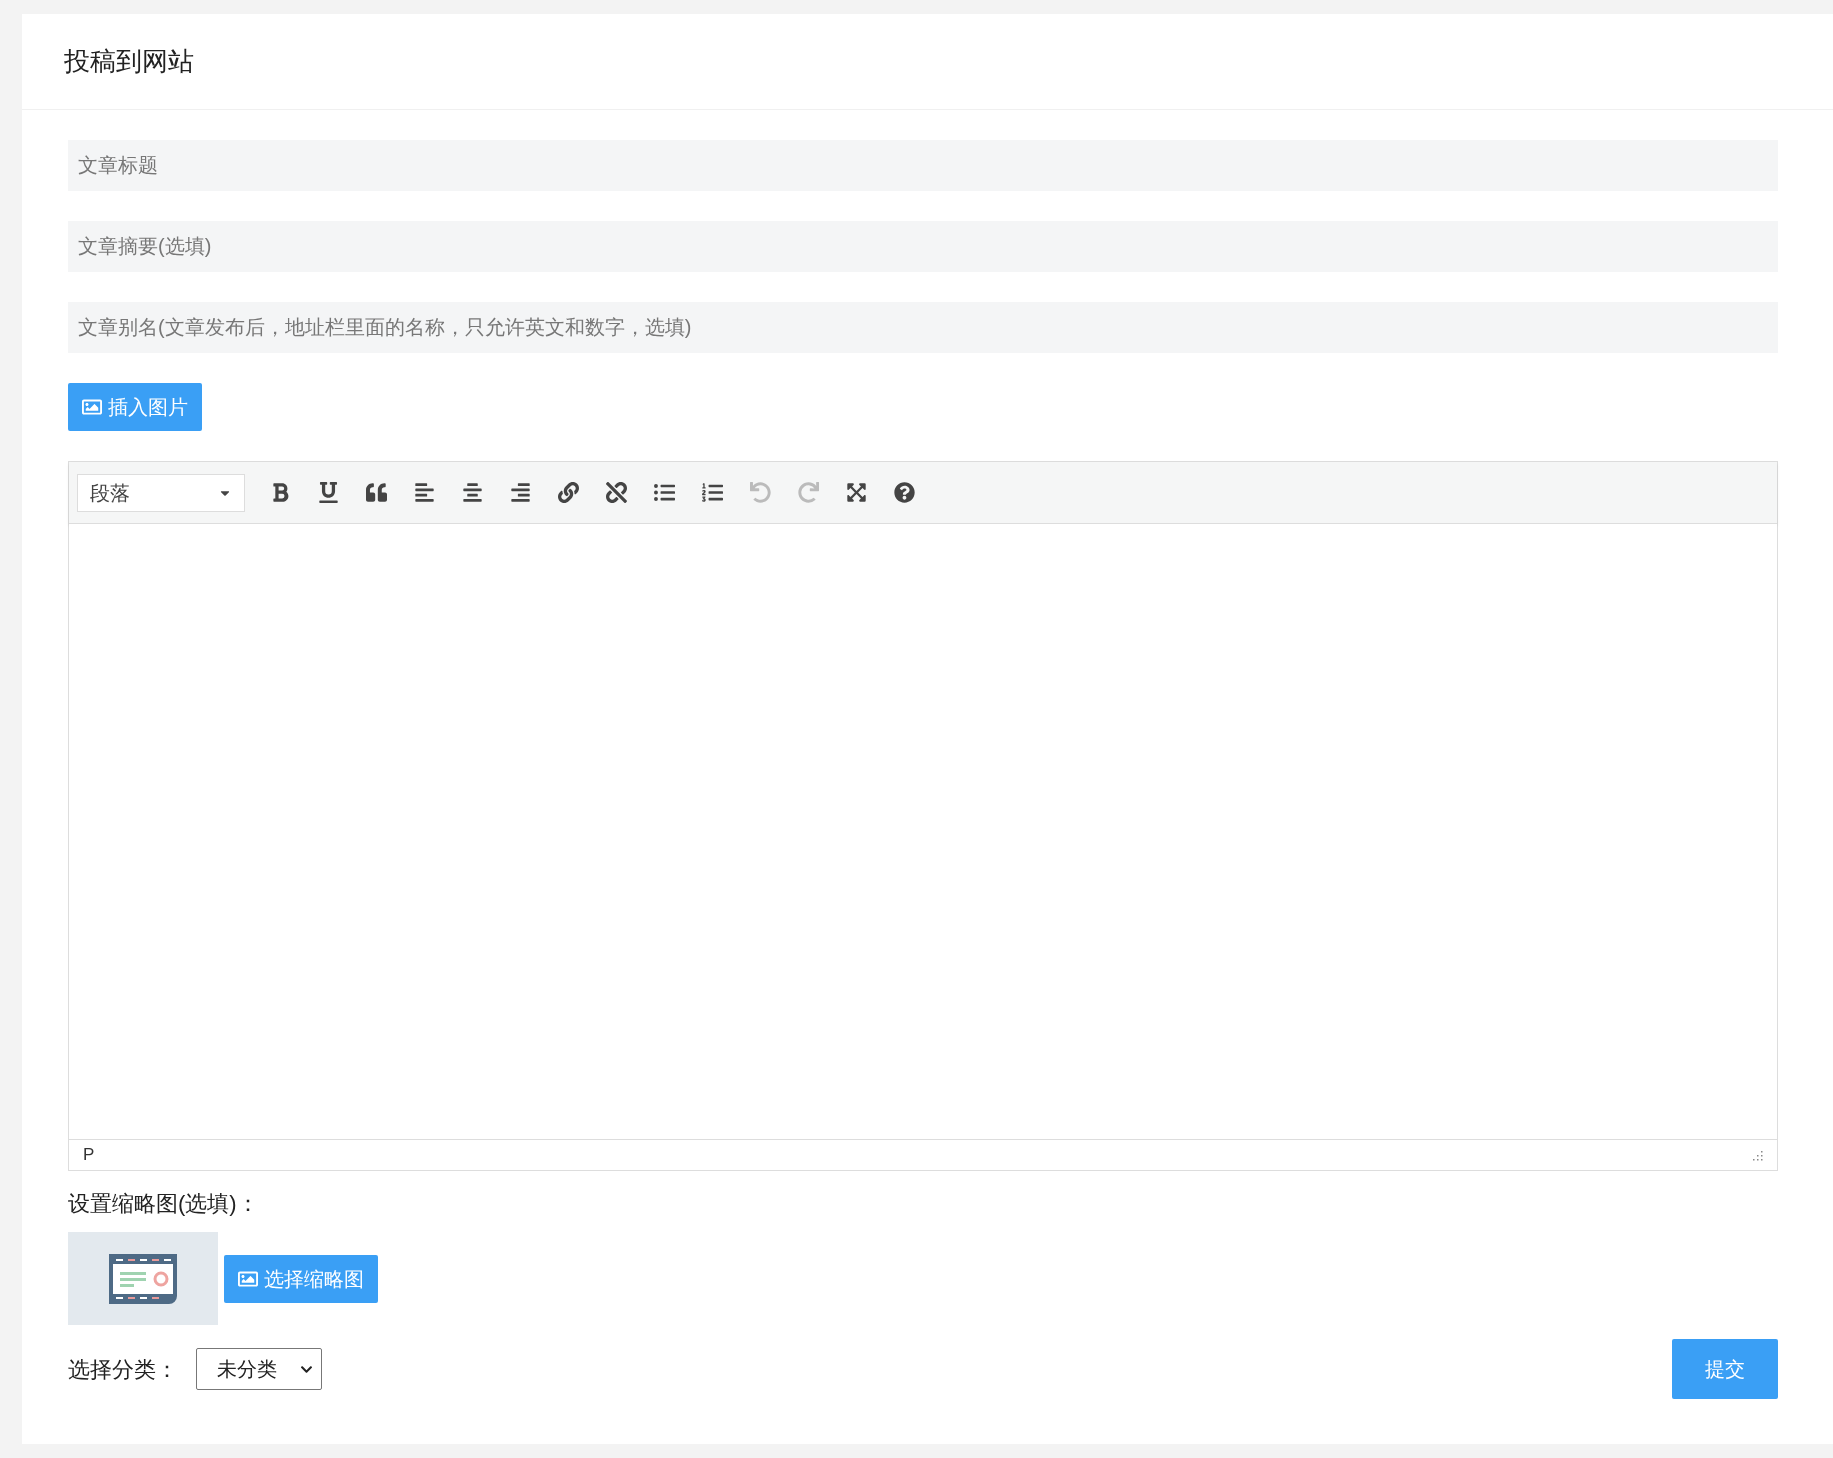  I want to click on element-path: P, so click(89, 1155).